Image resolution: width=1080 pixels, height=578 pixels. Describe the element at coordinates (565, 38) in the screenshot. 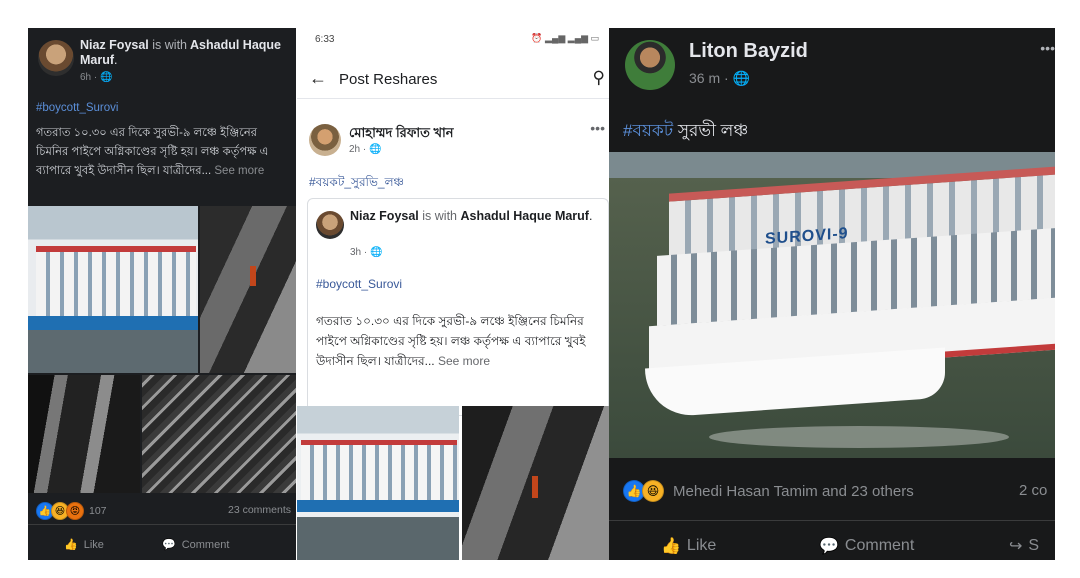

I see `signal-icons: ⏰ ▂▄▆ ▂▄▆ ▭` at that location.